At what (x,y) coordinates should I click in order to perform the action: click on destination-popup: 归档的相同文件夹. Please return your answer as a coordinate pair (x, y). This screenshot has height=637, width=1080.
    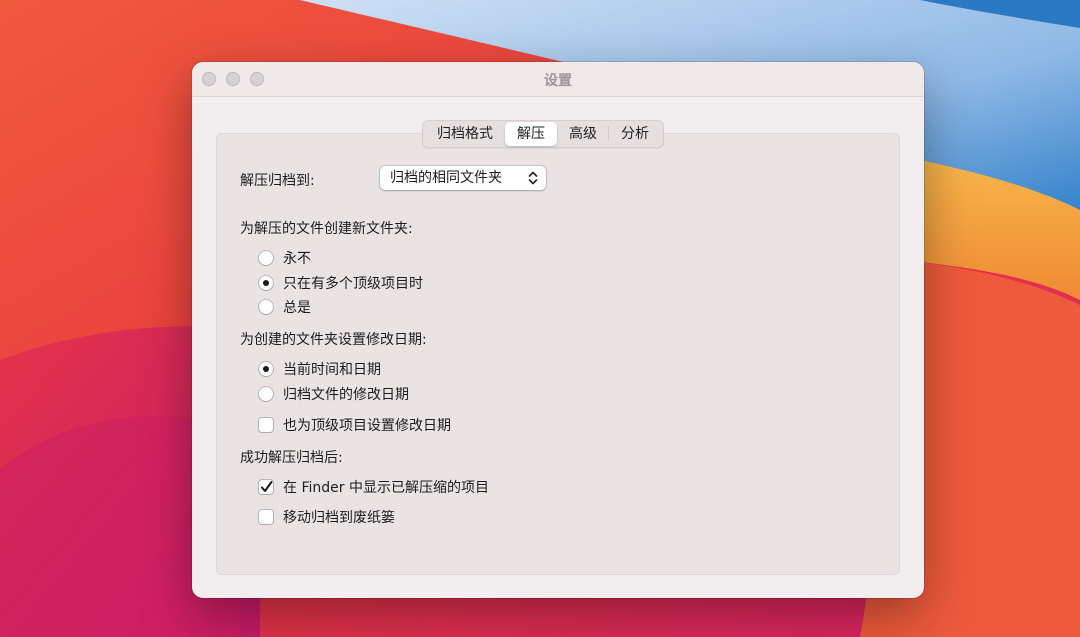
    Looking at the image, I should click on (463, 178).